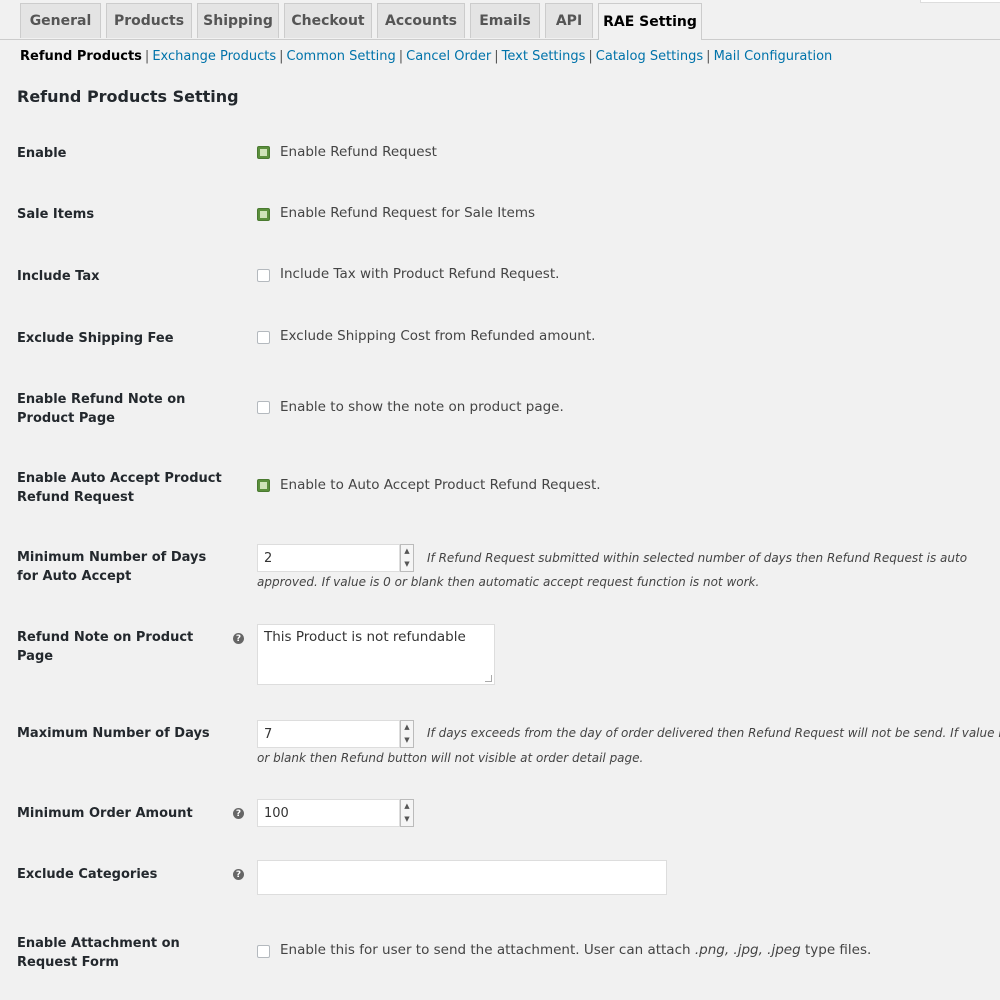  Describe the element at coordinates (328, 734) in the screenshot. I see `max-days-input: 7` at that location.